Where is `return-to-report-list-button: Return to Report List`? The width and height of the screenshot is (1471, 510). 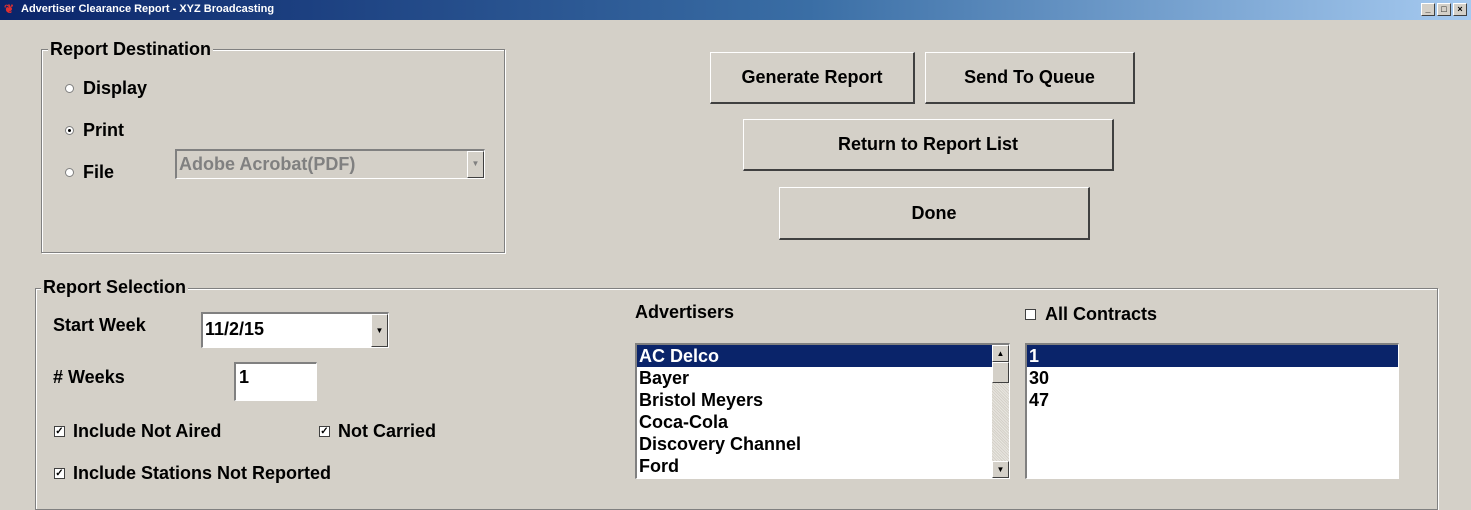 return-to-report-list-button: Return to Report List is located at coordinates (928, 145).